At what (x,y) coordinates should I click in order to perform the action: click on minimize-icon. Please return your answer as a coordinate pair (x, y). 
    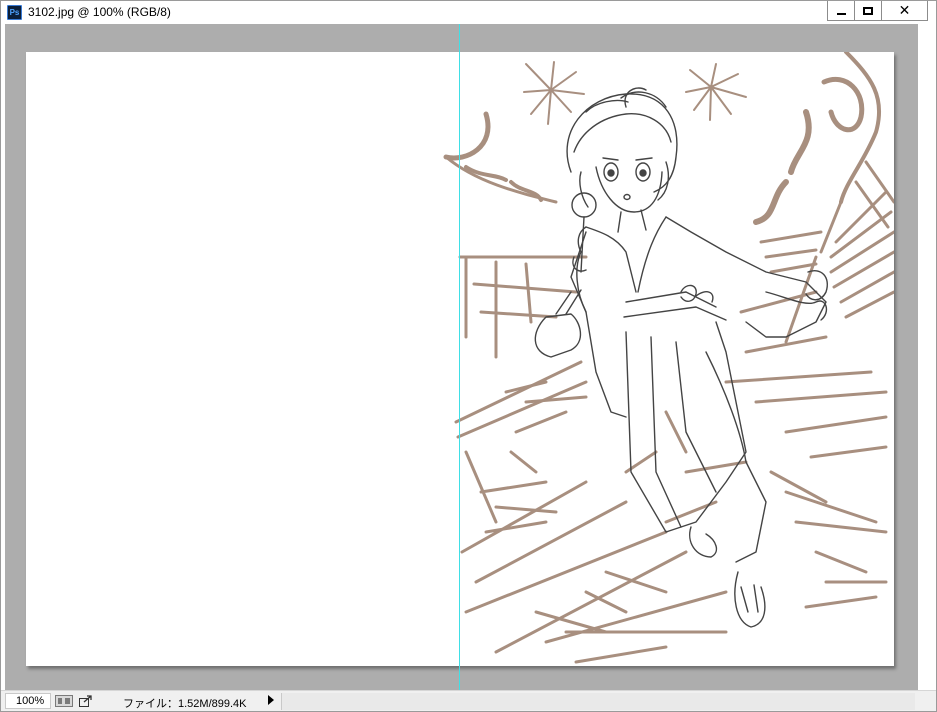
    Looking at the image, I should click on (841, 13).